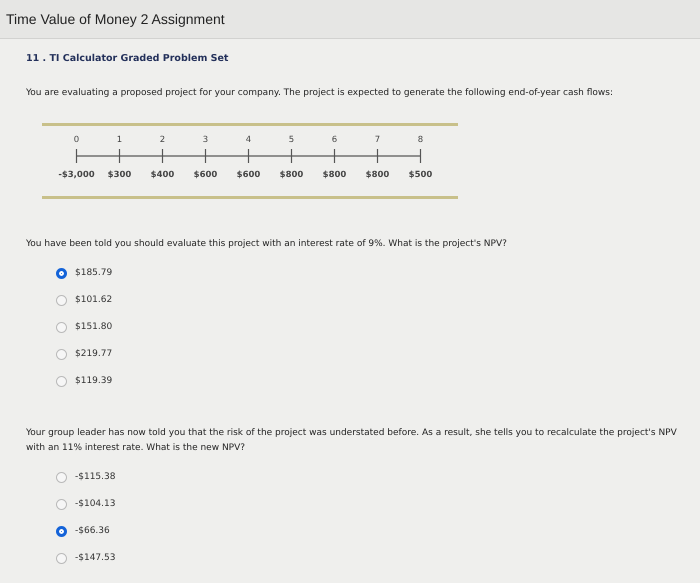 Image resolution: width=700 pixels, height=583 pixels. What do you see at coordinates (334, 140) in the screenshot?
I see `period-label: 6` at bounding box center [334, 140].